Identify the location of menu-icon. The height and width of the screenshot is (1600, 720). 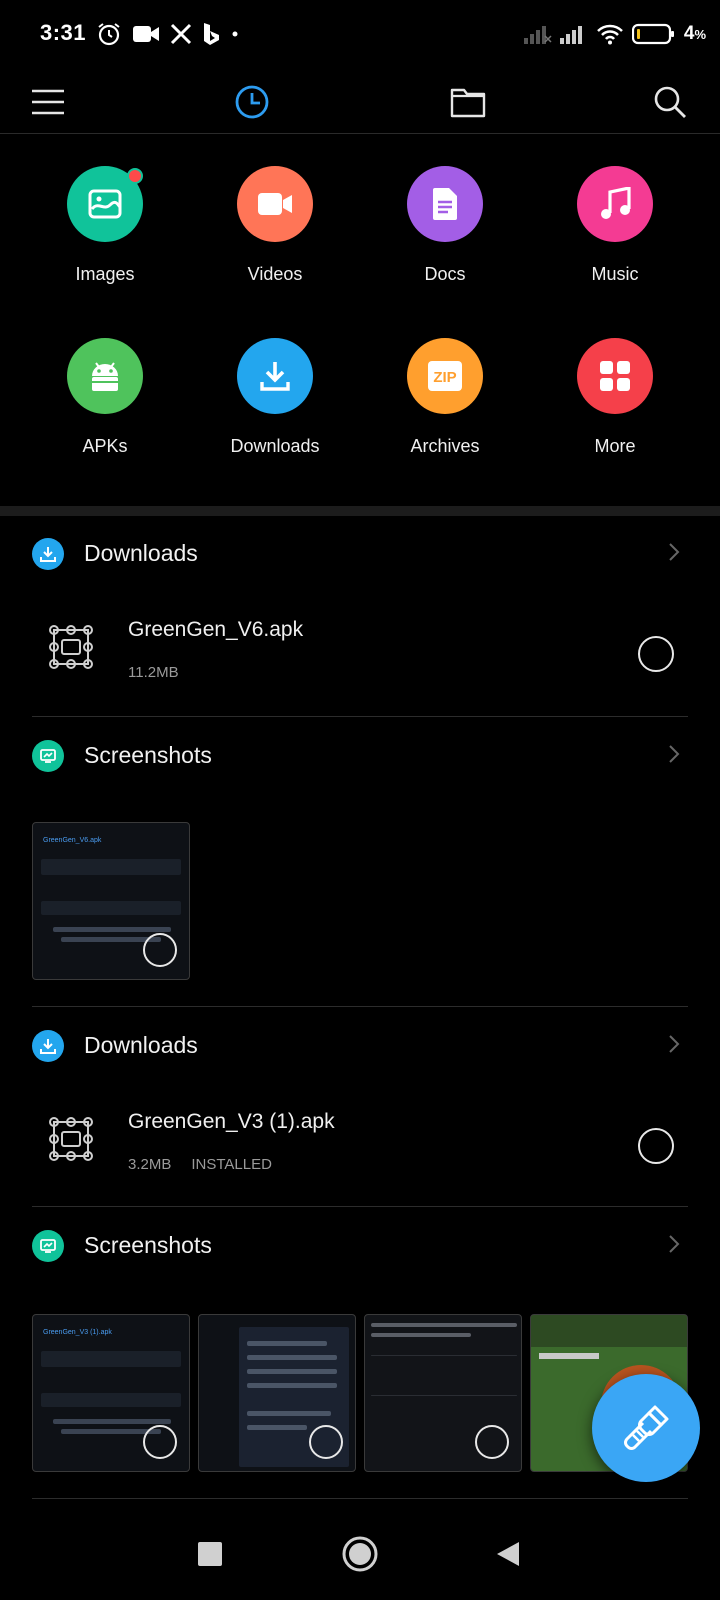
(48, 102).